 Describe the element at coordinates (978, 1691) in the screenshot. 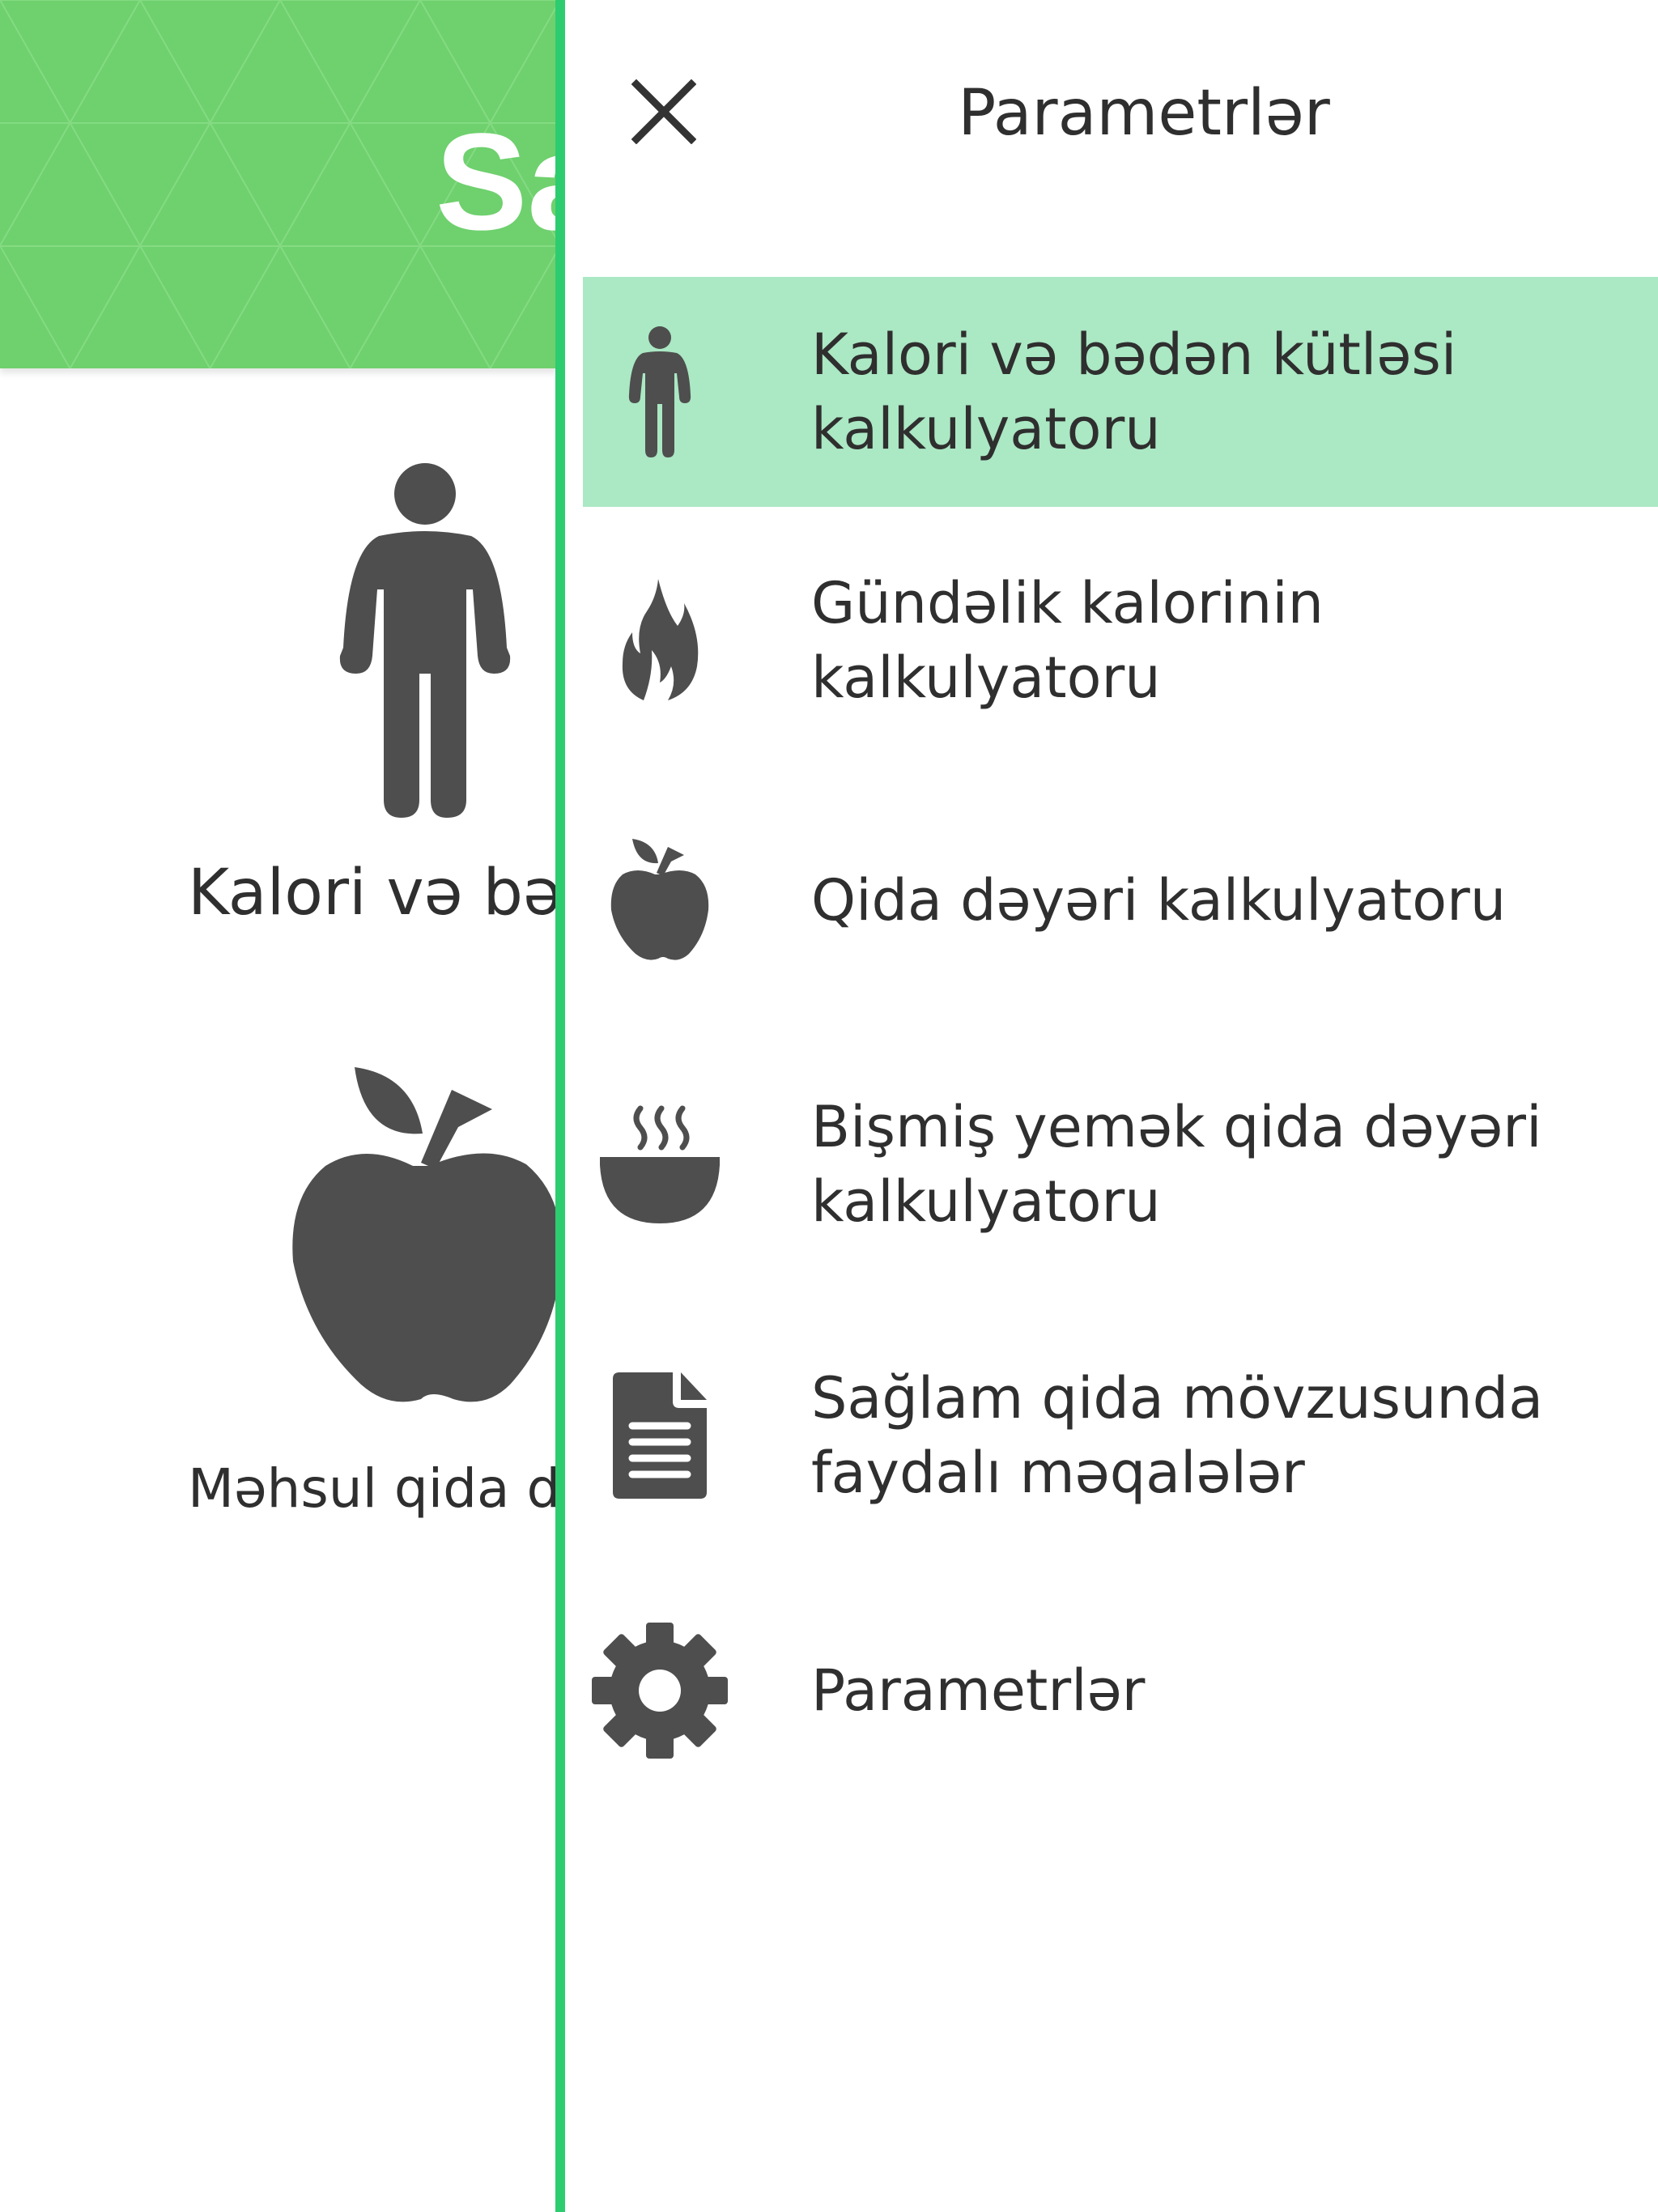

I see `menu-item-label: Parametrlər` at that location.